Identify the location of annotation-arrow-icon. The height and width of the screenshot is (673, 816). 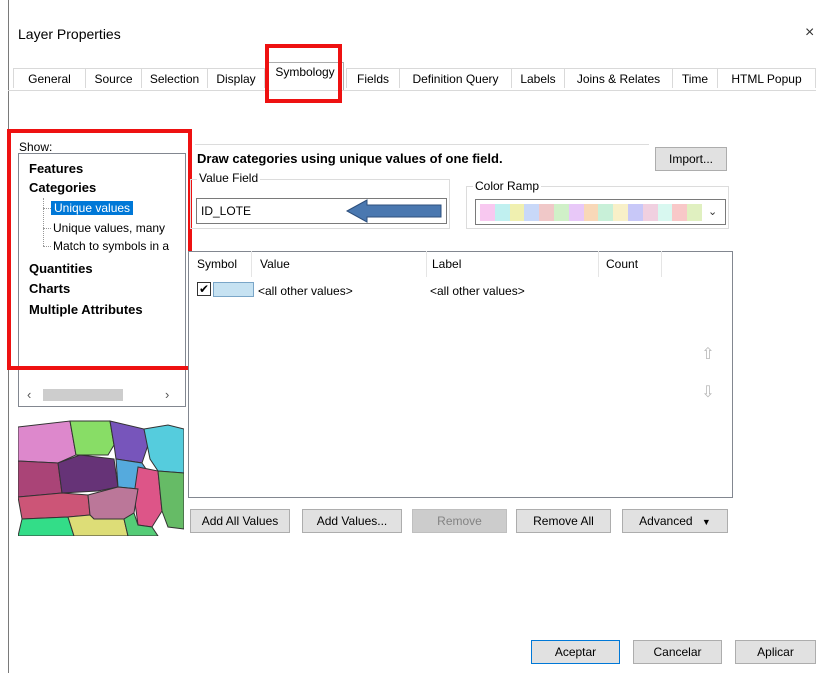
(393, 211).